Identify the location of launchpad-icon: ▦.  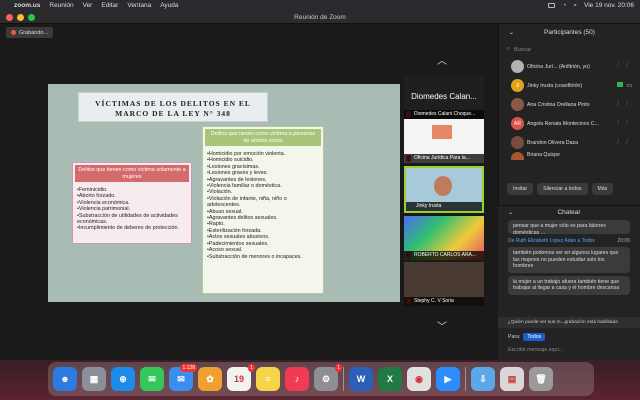
(94, 379).